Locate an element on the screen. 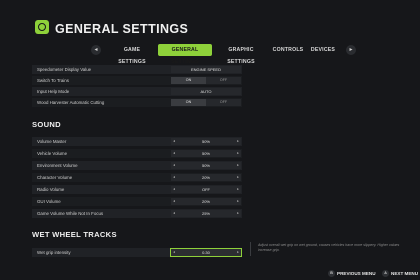 The width and height of the screenshot is (420, 280). setting-row-vehicle-volume: Vehicle Volume ◂ 50% ▸ is located at coordinates (137, 153).